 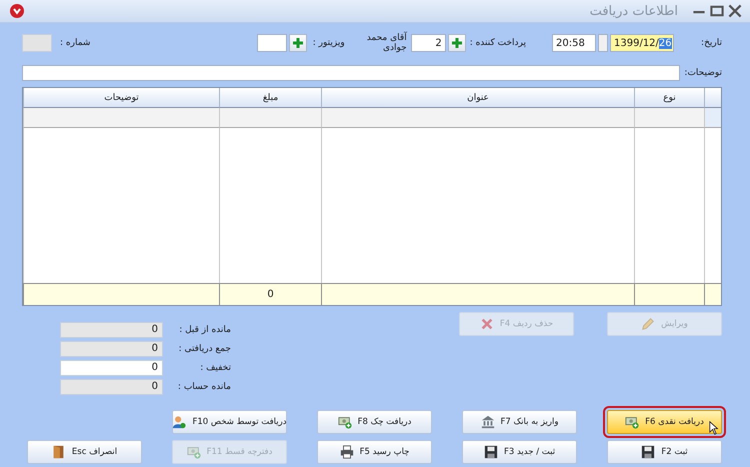 I want to click on summary-label: تخفیف :, so click(x=215, y=368).